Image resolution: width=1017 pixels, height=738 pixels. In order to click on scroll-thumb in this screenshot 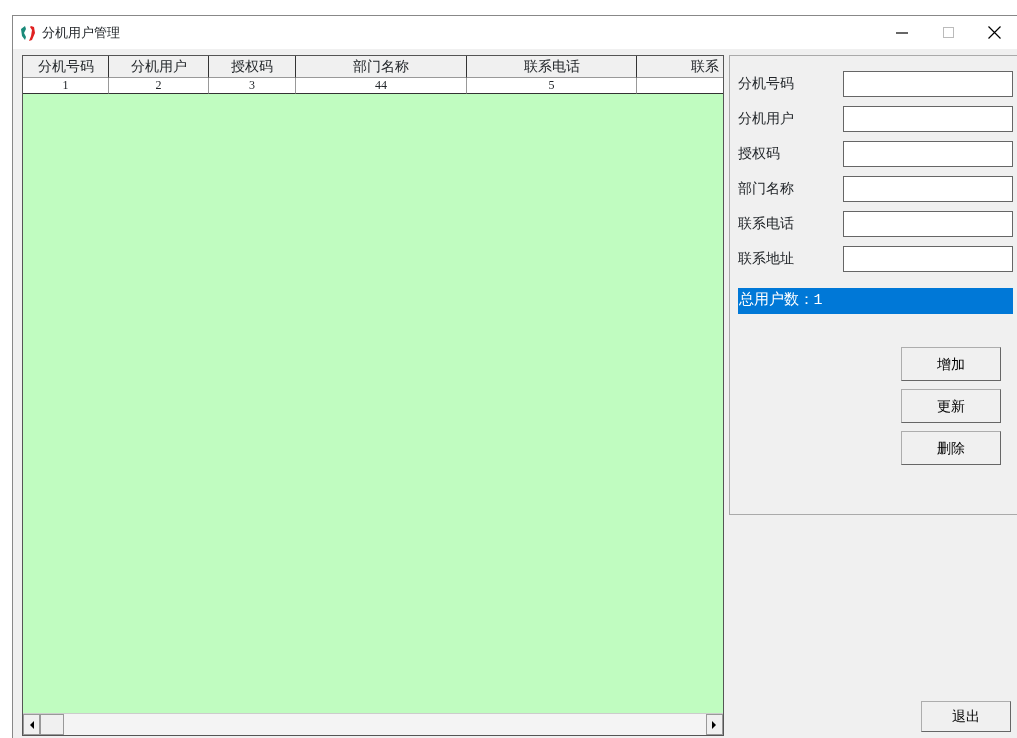, I will do `click(52, 724)`.